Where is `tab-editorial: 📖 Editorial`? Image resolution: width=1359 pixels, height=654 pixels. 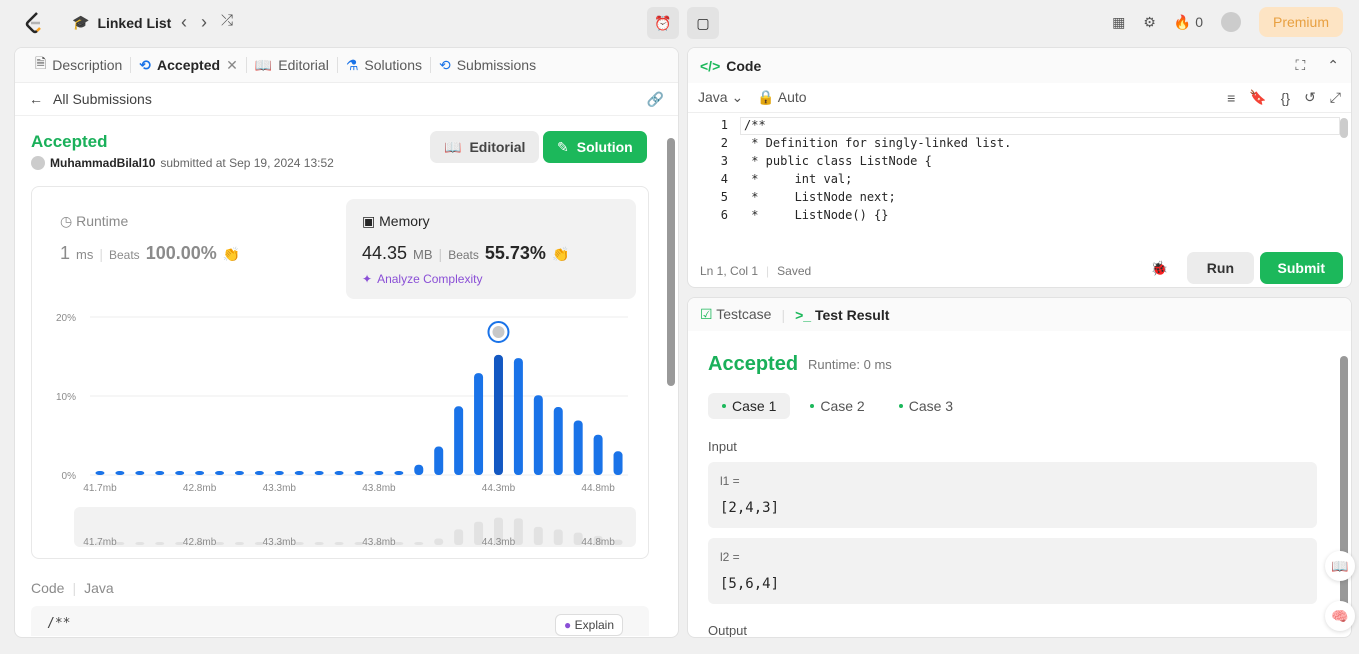
tab-editorial: 📖 Editorial is located at coordinates (292, 65).